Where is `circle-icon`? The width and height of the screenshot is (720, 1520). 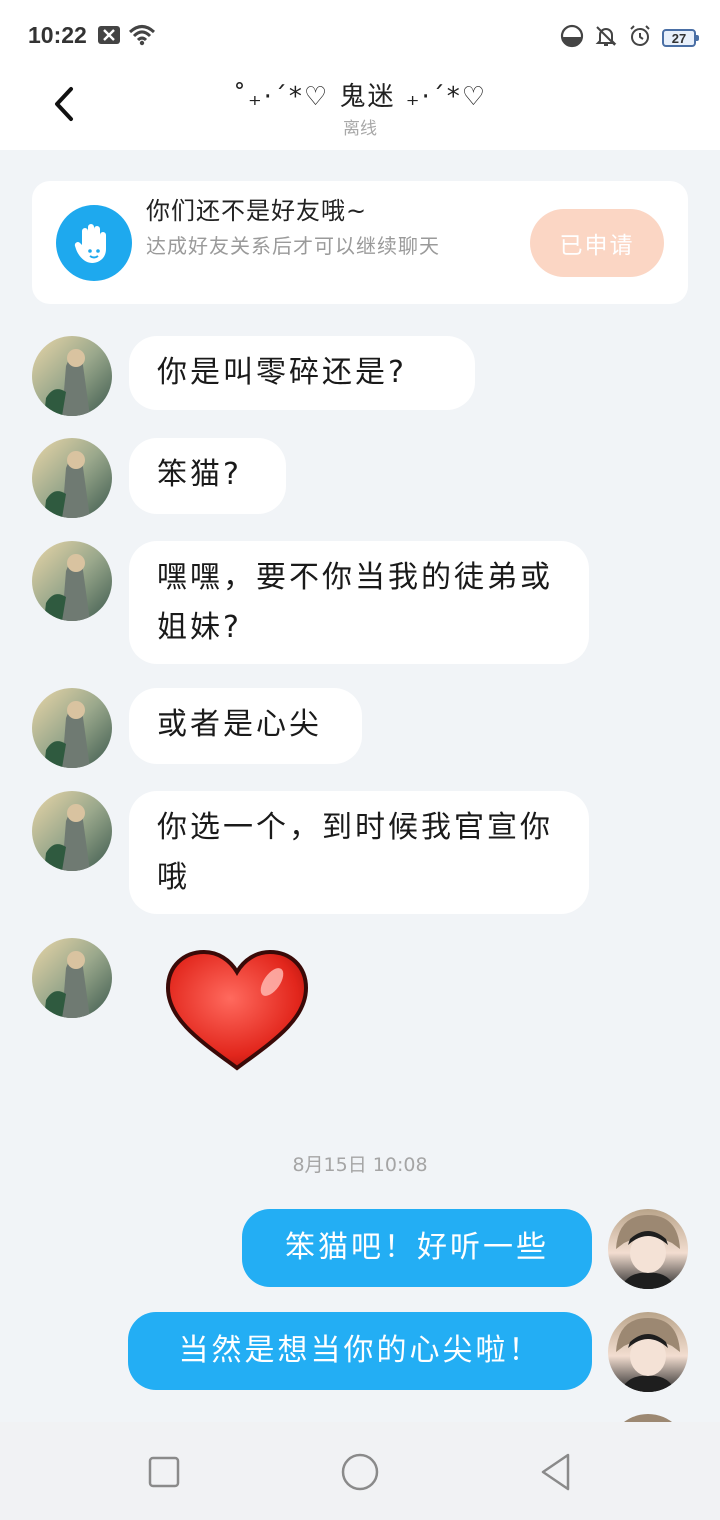 circle-icon is located at coordinates (360, 1472).